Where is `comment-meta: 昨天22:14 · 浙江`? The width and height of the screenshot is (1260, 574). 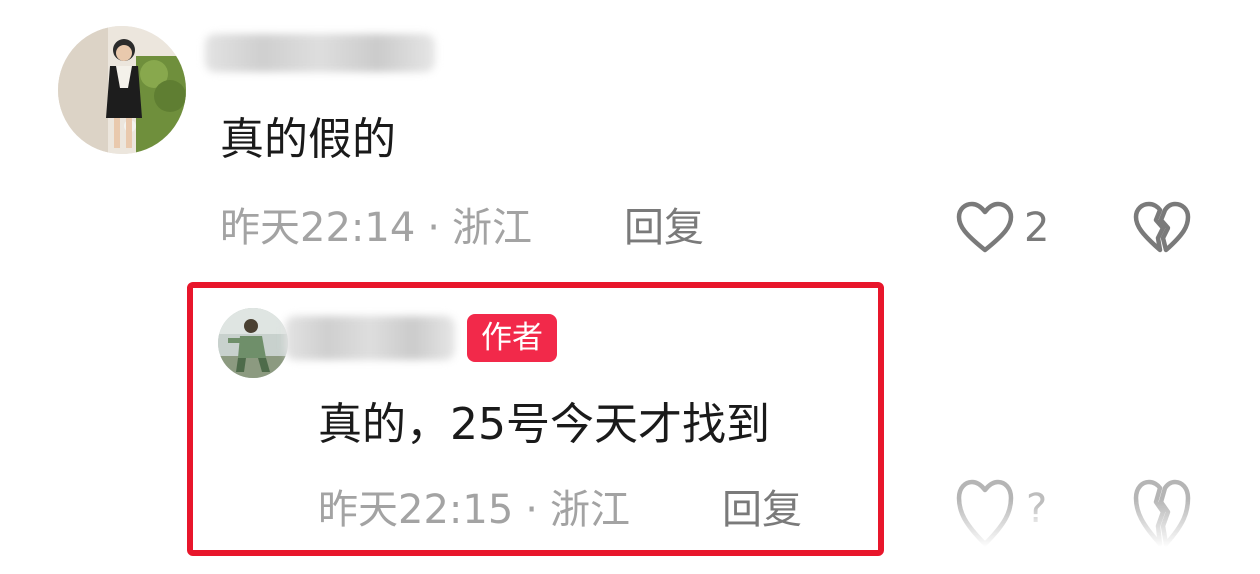
comment-meta: 昨天22:14 · 浙江 is located at coordinates (376, 228).